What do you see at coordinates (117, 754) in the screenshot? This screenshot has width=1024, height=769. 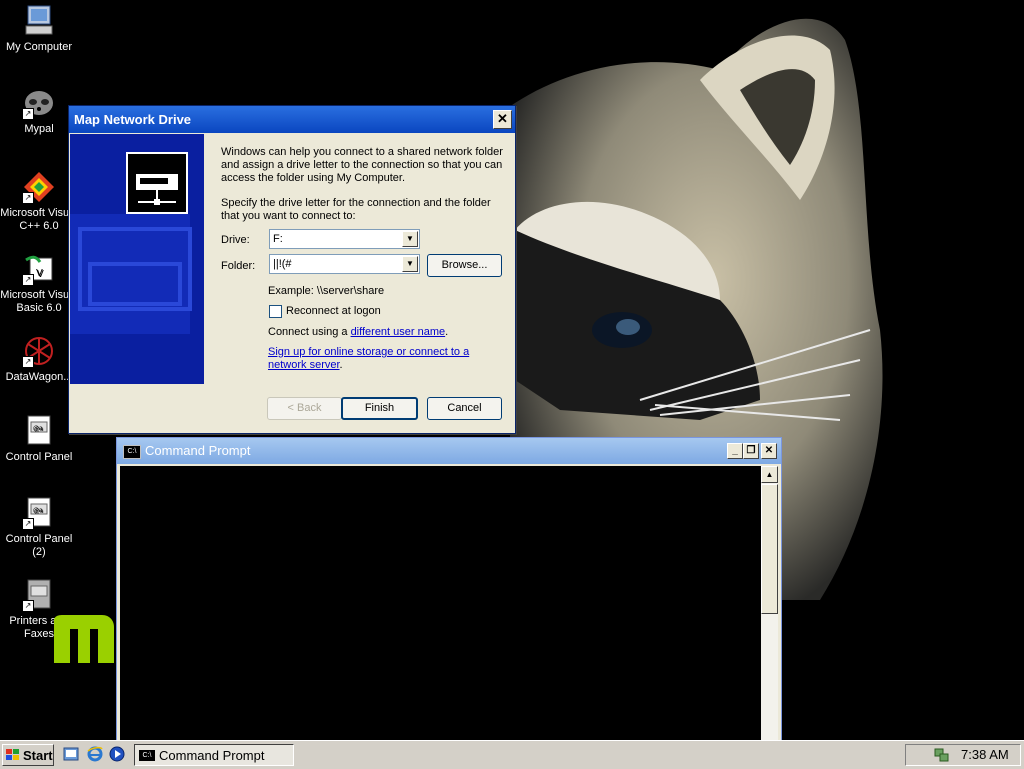 I see `media-player-icon` at bounding box center [117, 754].